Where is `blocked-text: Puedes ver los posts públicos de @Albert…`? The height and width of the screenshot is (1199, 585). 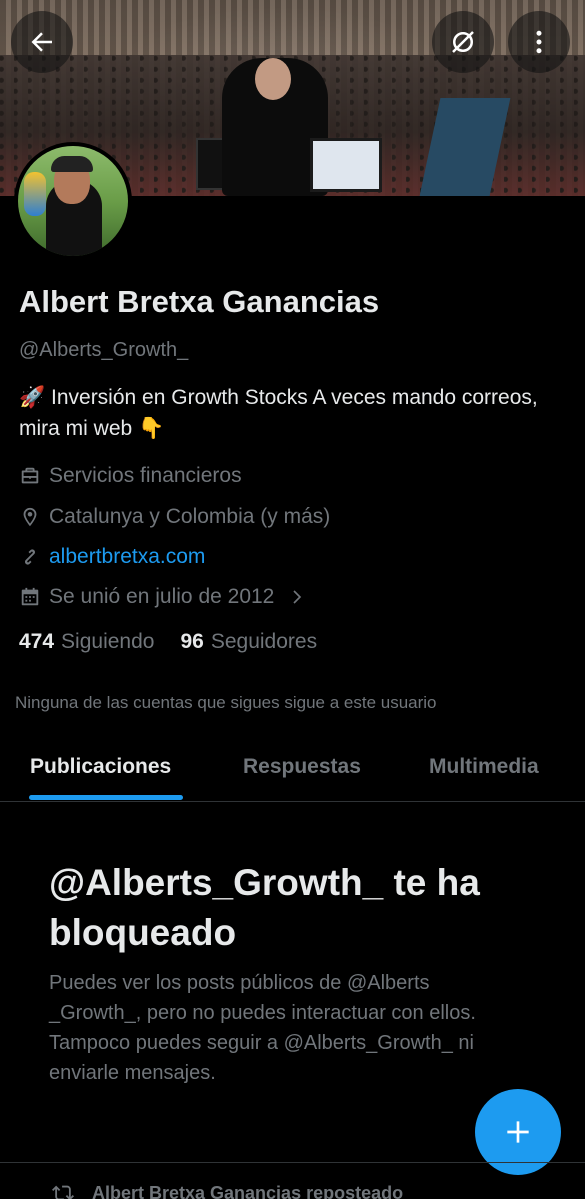 blocked-text: Puedes ver los posts públicos de @Albert… is located at coordinates (262, 1028).